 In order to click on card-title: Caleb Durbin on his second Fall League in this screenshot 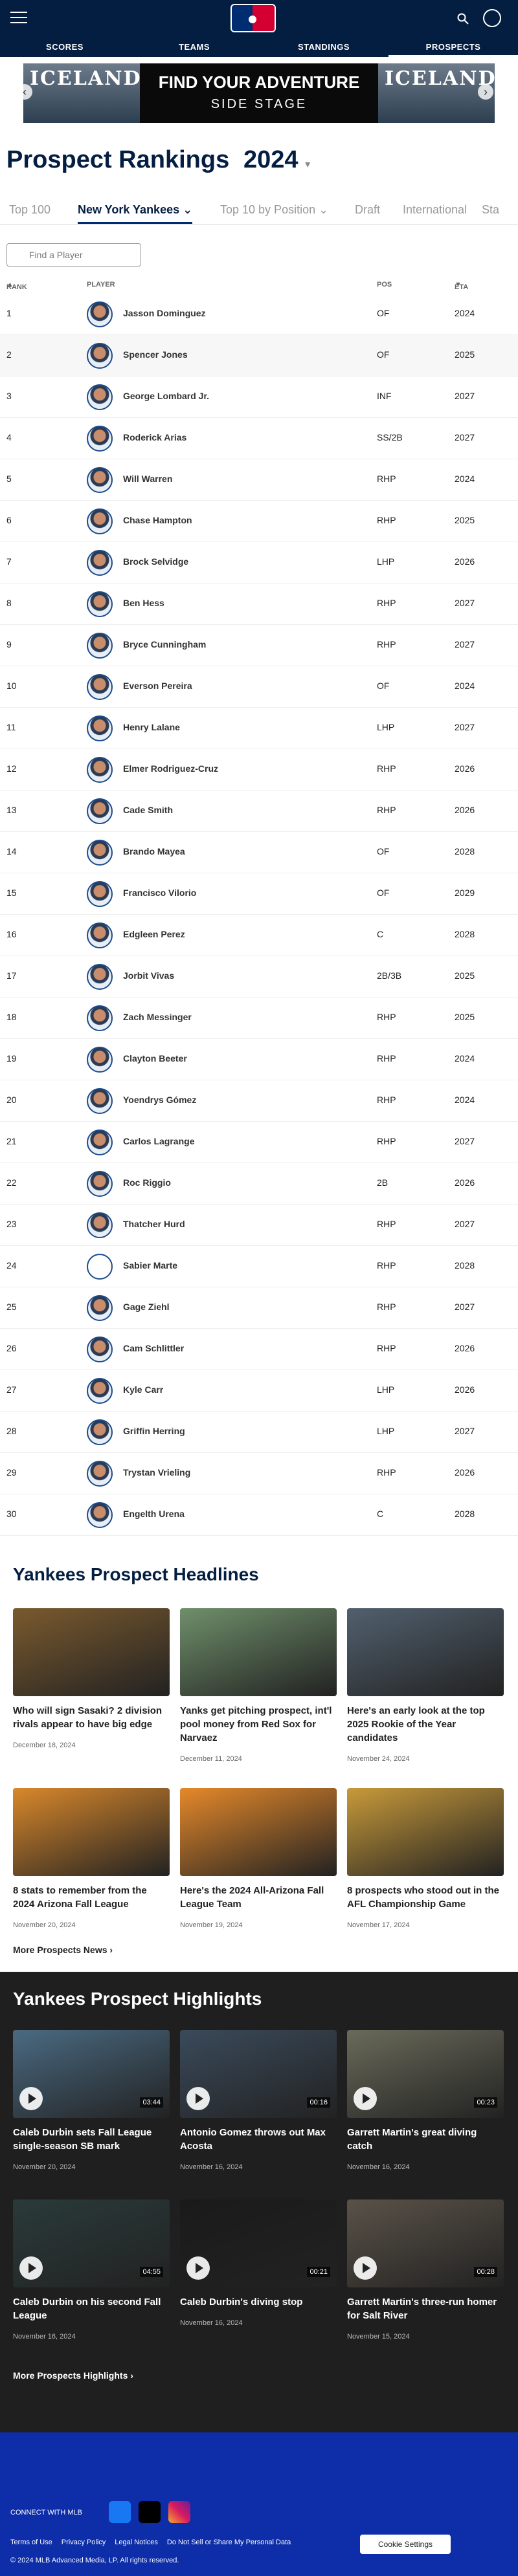, I will do `click(91, 2308)`.